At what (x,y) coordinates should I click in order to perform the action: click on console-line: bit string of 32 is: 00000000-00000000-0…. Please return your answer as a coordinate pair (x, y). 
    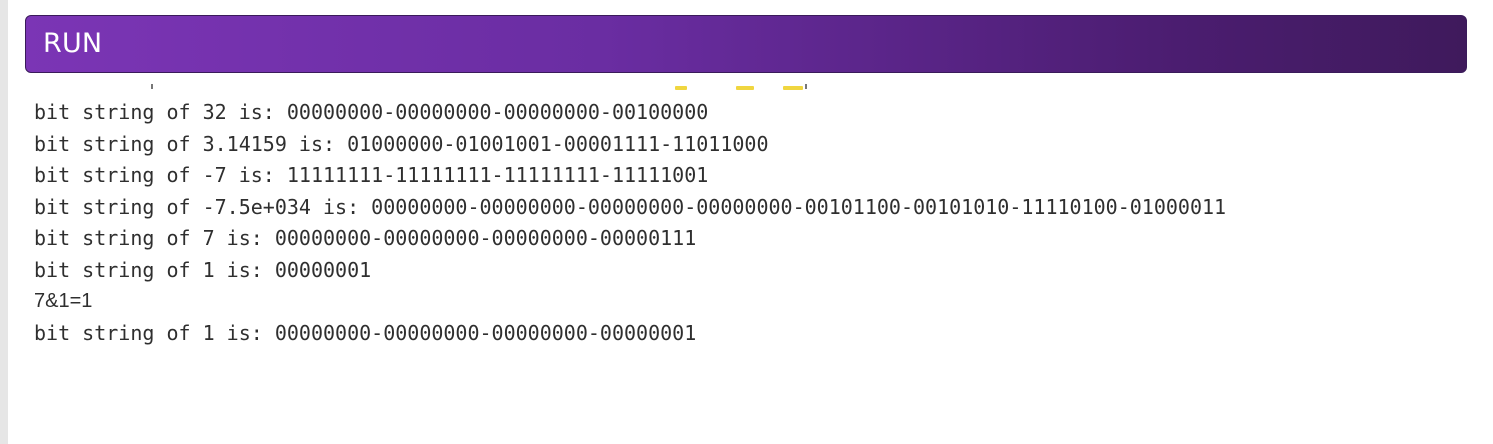
    Looking at the image, I should click on (371, 112).